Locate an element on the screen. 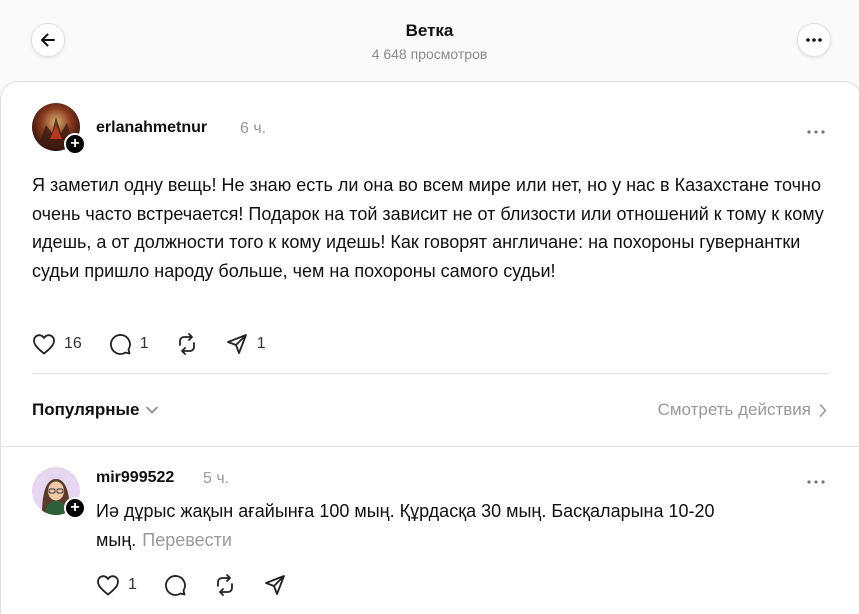 The width and height of the screenshot is (859, 614). share-count: 1 is located at coordinates (261, 343).